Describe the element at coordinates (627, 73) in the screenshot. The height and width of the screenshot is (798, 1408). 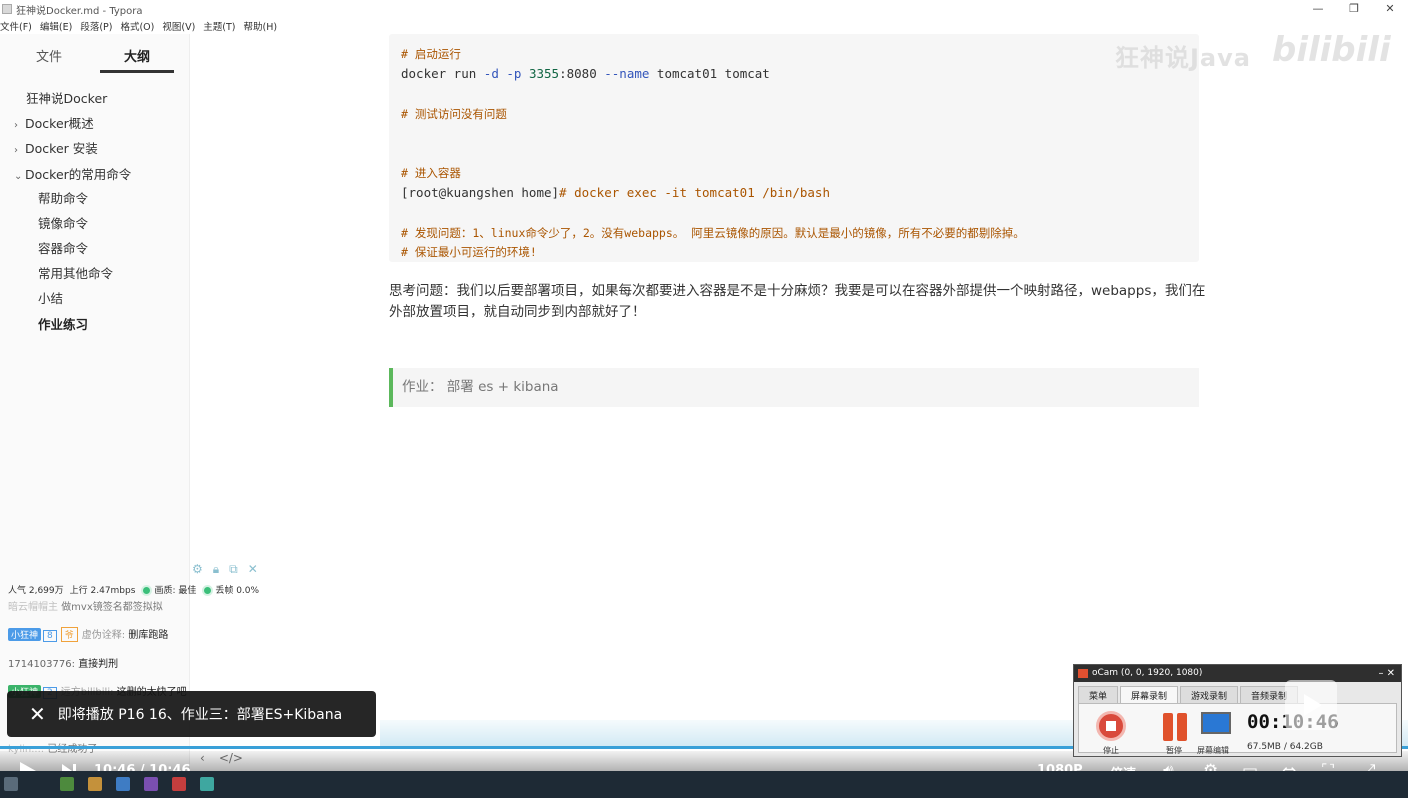
I see `code-flag: --name` at that location.